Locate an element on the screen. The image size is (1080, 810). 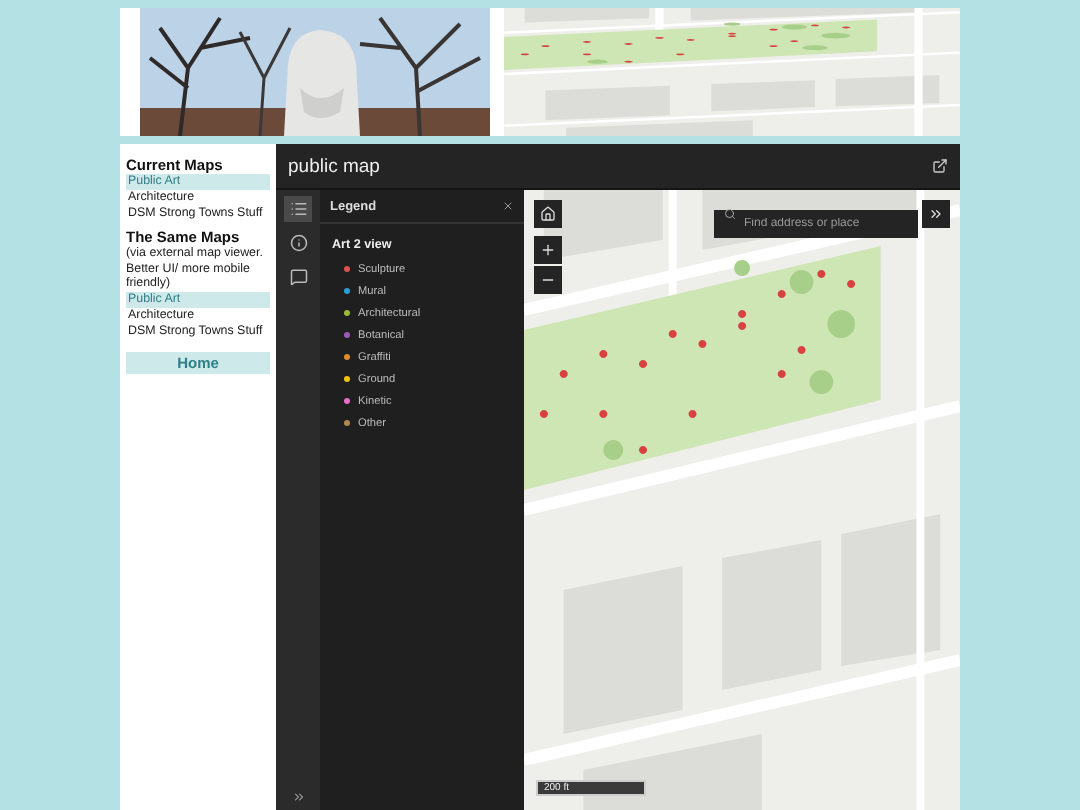
plus-icon is located at coordinates (548, 250).